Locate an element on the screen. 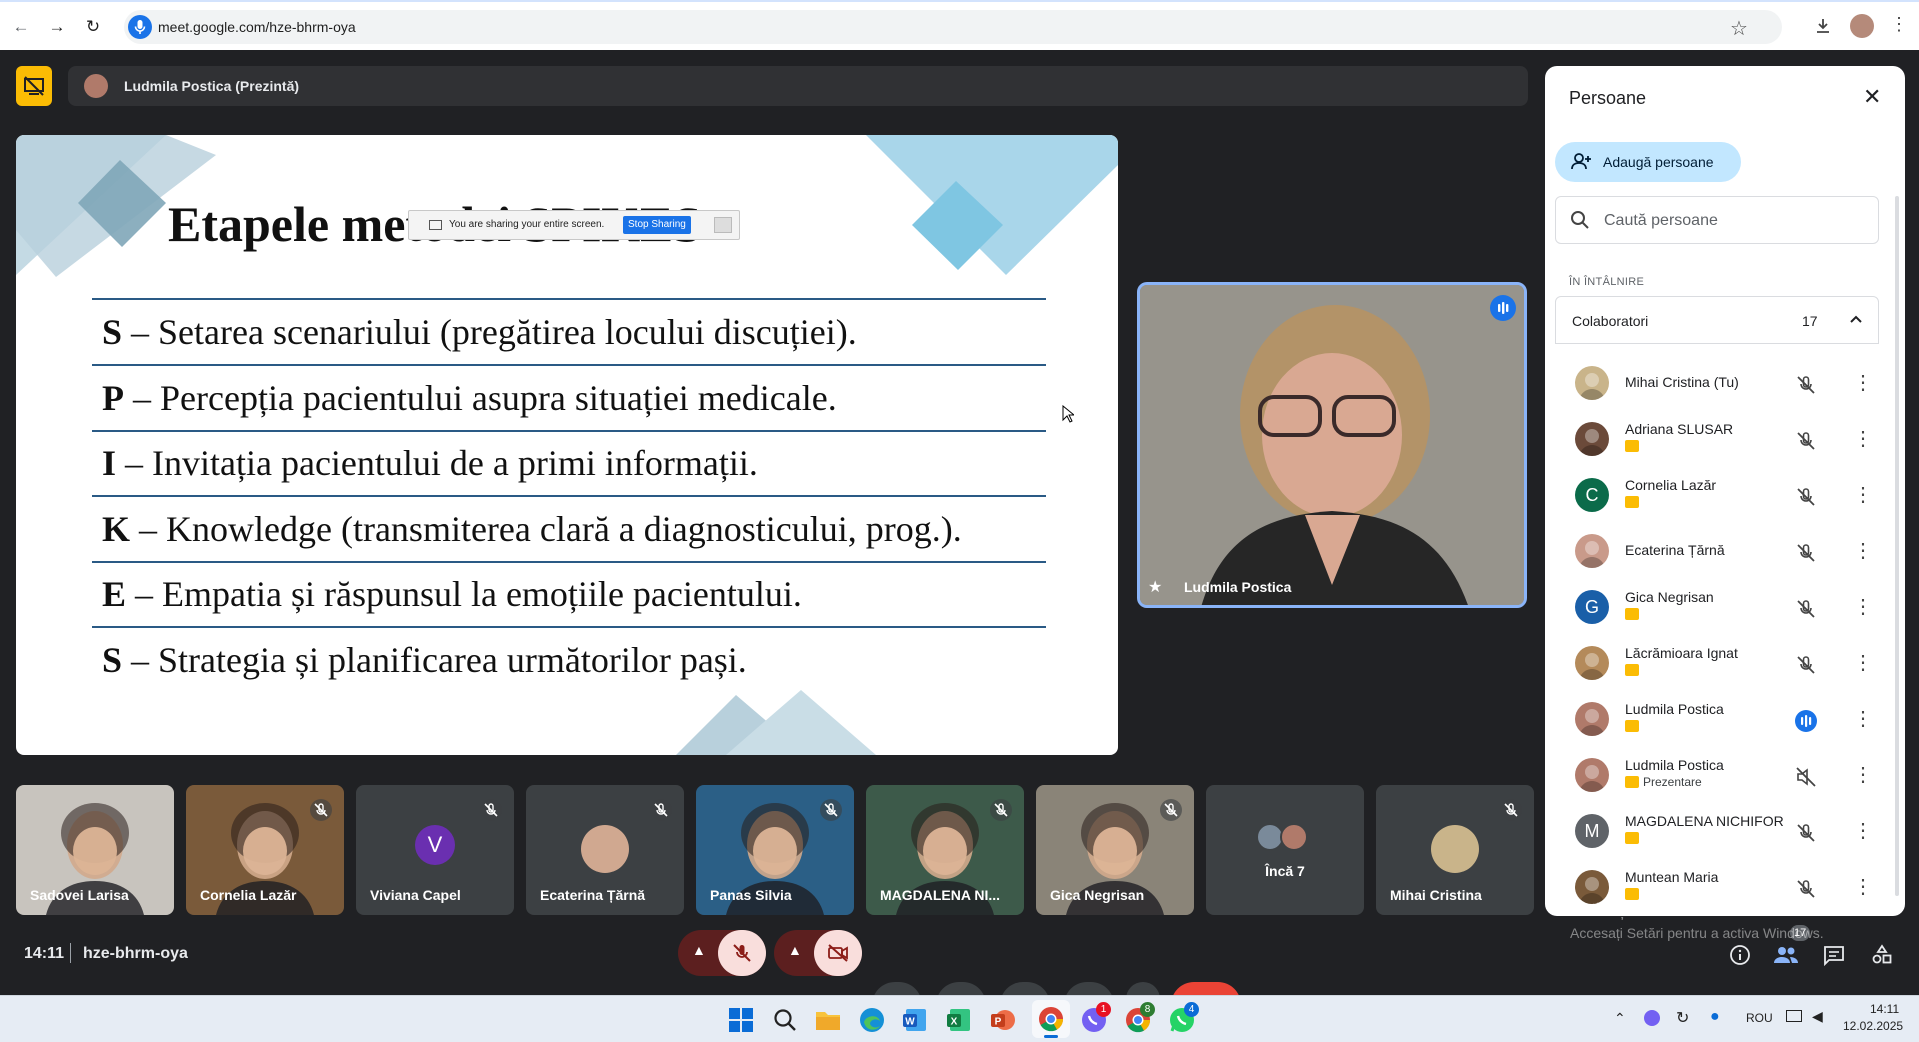 This screenshot has width=1919, height=1042. word-icon: W is located at coordinates (915, 1020).